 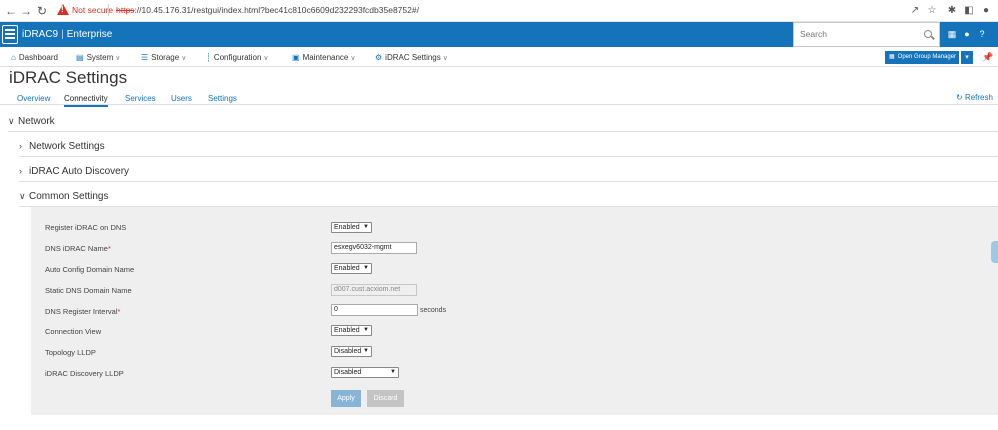 I want to click on server-icon: ▤, so click(x=80, y=57).